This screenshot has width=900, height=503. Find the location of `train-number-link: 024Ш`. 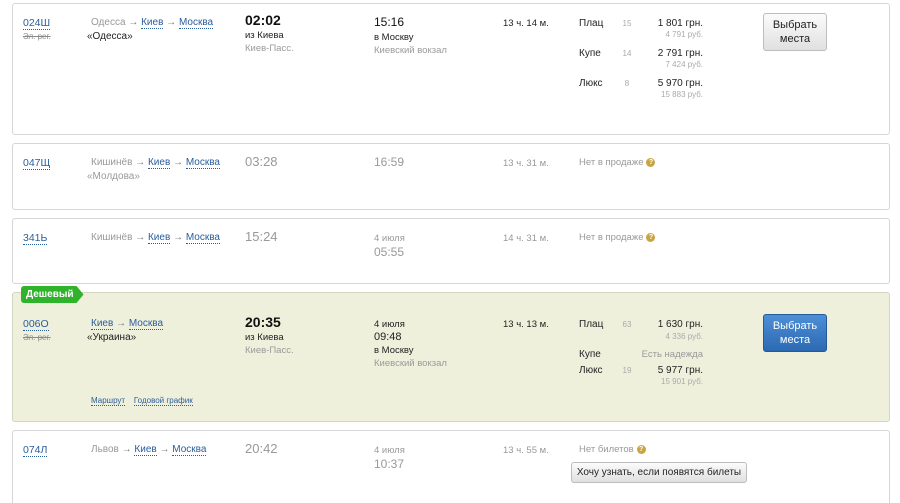

train-number-link: 024Ш is located at coordinates (37, 23).